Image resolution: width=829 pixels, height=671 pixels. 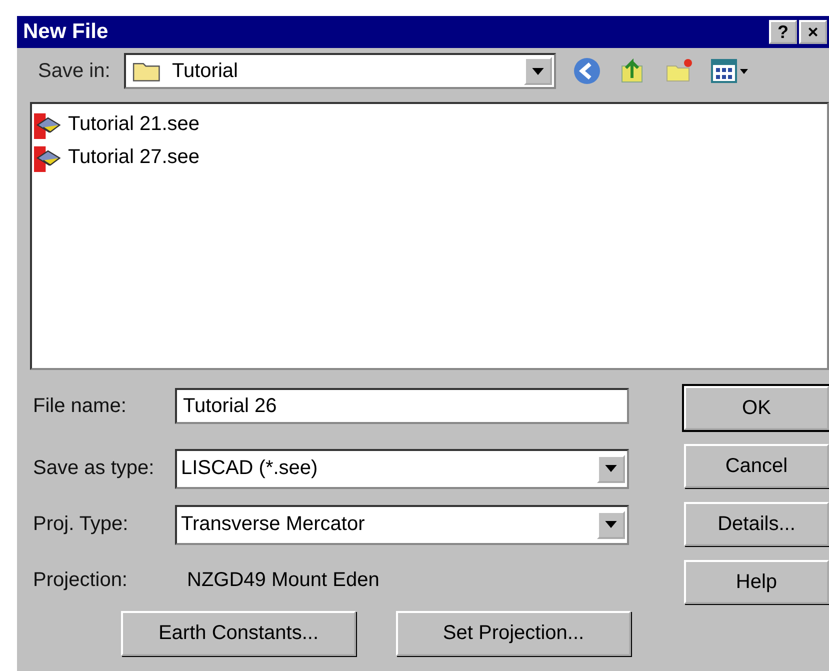 What do you see at coordinates (80, 580) in the screenshot?
I see `field-label: Projection:` at bounding box center [80, 580].